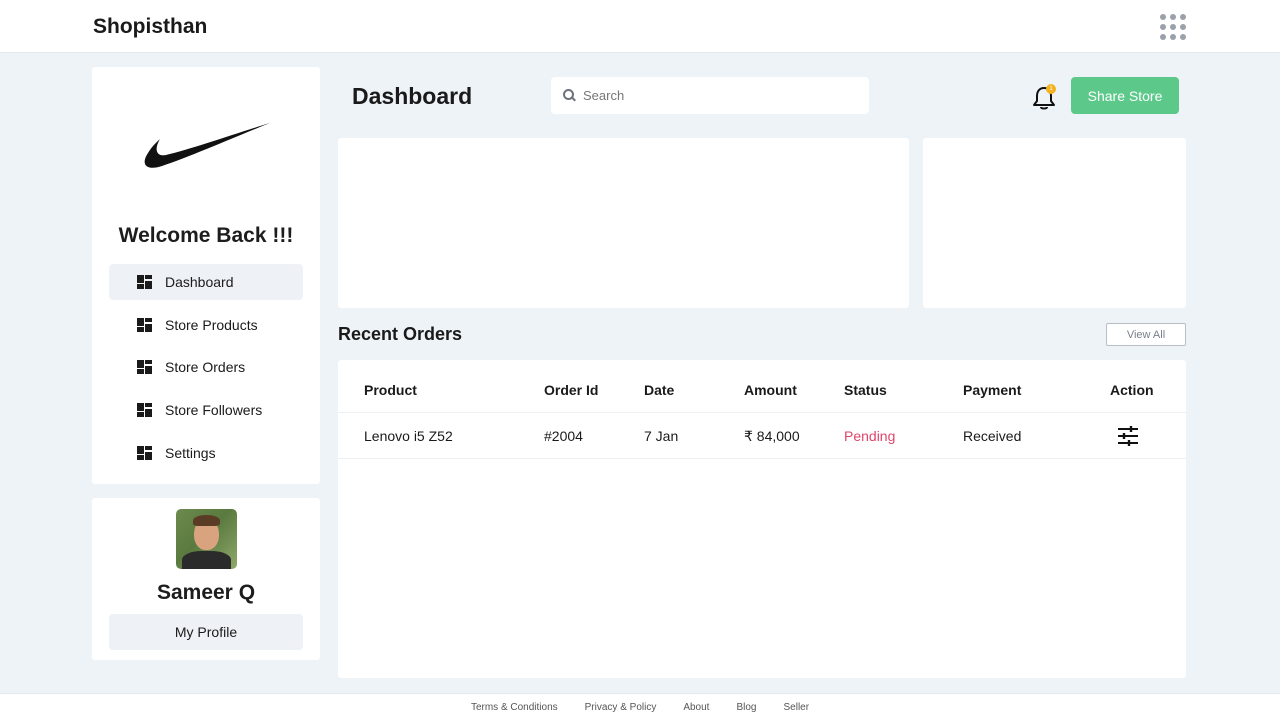 The image size is (1280, 720). Describe the element at coordinates (206, 235) in the screenshot. I see `welcome-heading: Welcome Back !!!` at that location.